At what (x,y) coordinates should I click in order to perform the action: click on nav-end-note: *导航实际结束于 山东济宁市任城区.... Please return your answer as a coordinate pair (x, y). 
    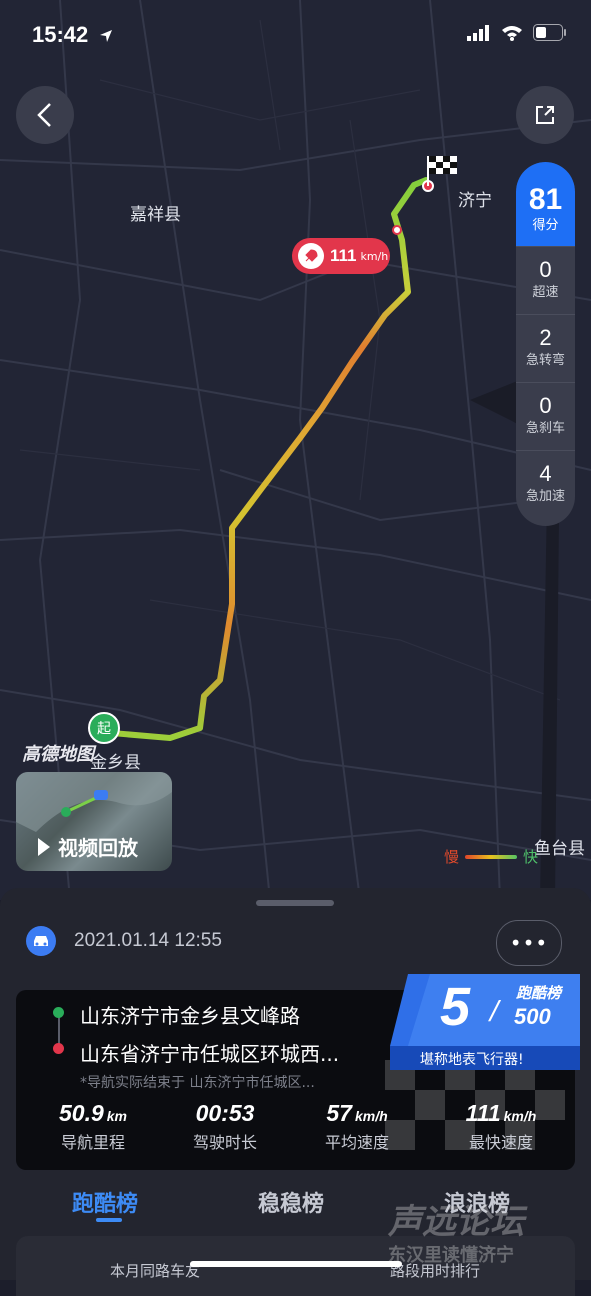
    Looking at the image, I should click on (197, 1083).